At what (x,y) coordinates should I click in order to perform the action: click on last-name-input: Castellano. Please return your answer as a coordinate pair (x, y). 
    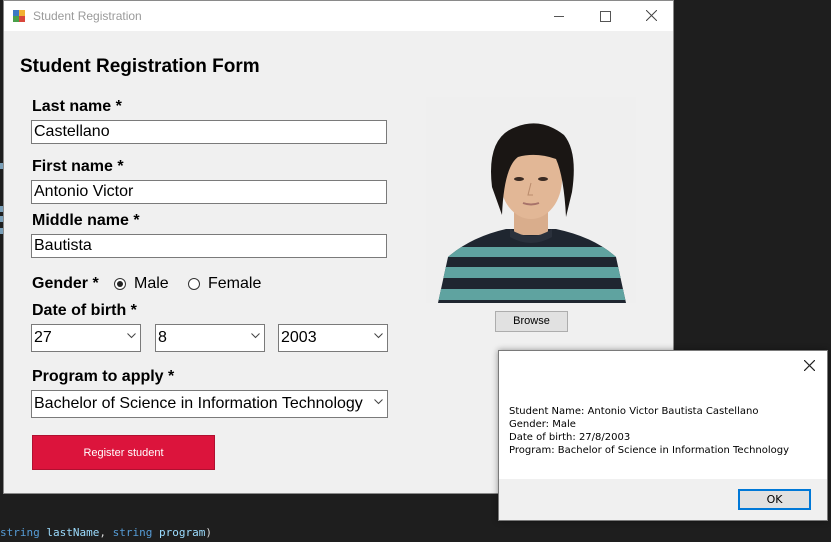
    Looking at the image, I should click on (209, 132).